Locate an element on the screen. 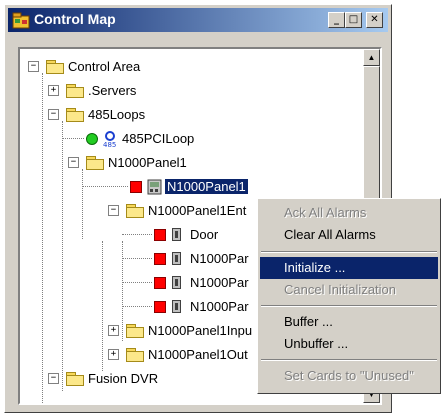  panel-icon is located at coordinates (154, 187).